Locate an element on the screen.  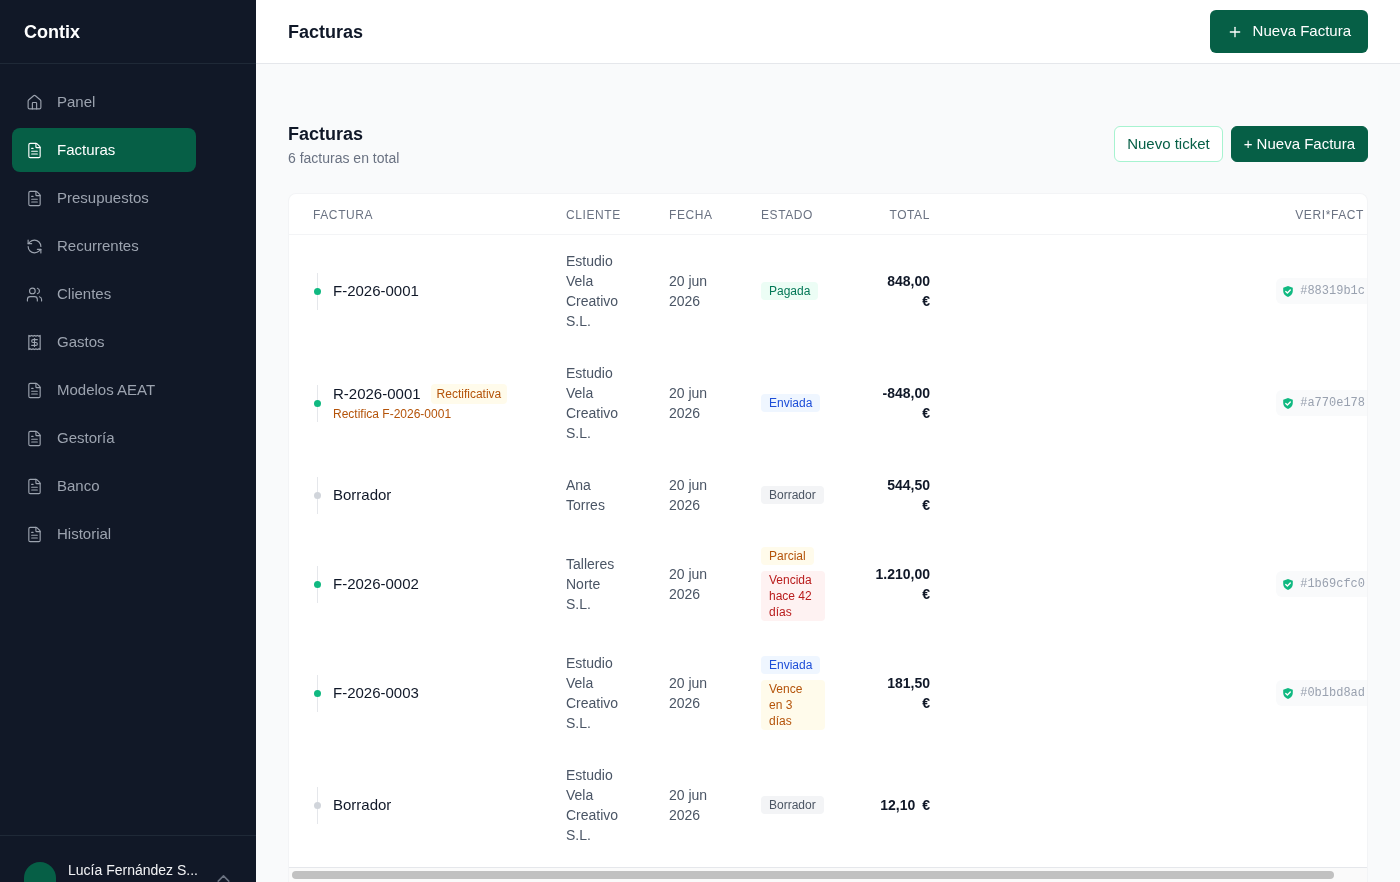
invoice-count: 6 facturas en total is located at coordinates (344, 158).